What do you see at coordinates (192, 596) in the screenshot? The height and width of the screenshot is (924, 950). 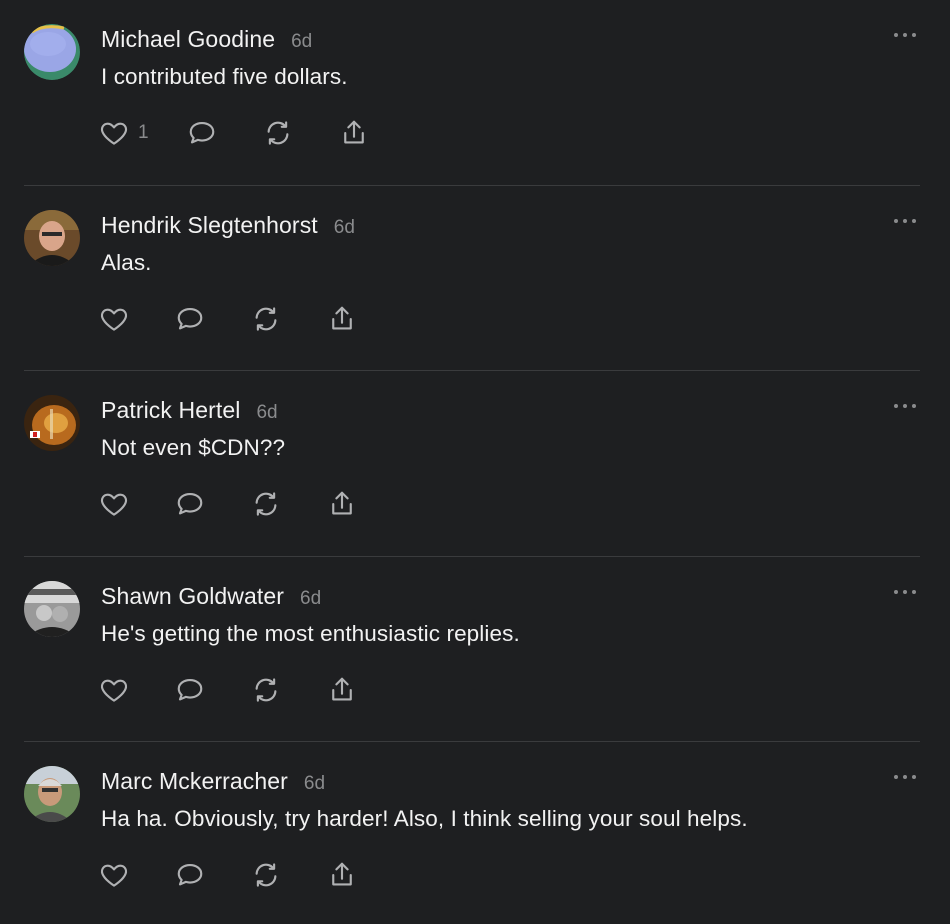 I see `author-name: Shawn Goldwater` at bounding box center [192, 596].